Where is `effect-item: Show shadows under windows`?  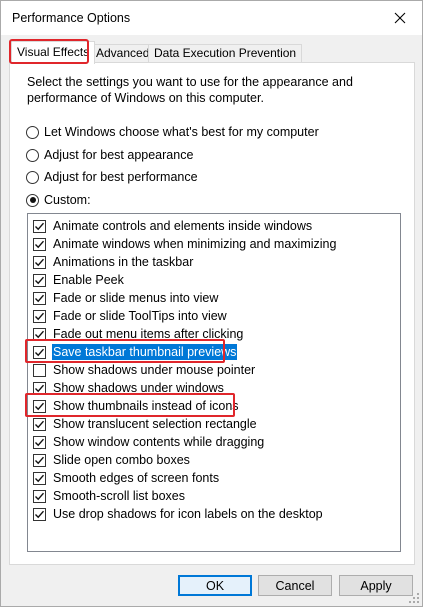
effect-item: Show shadows under windows is located at coordinates (214, 388).